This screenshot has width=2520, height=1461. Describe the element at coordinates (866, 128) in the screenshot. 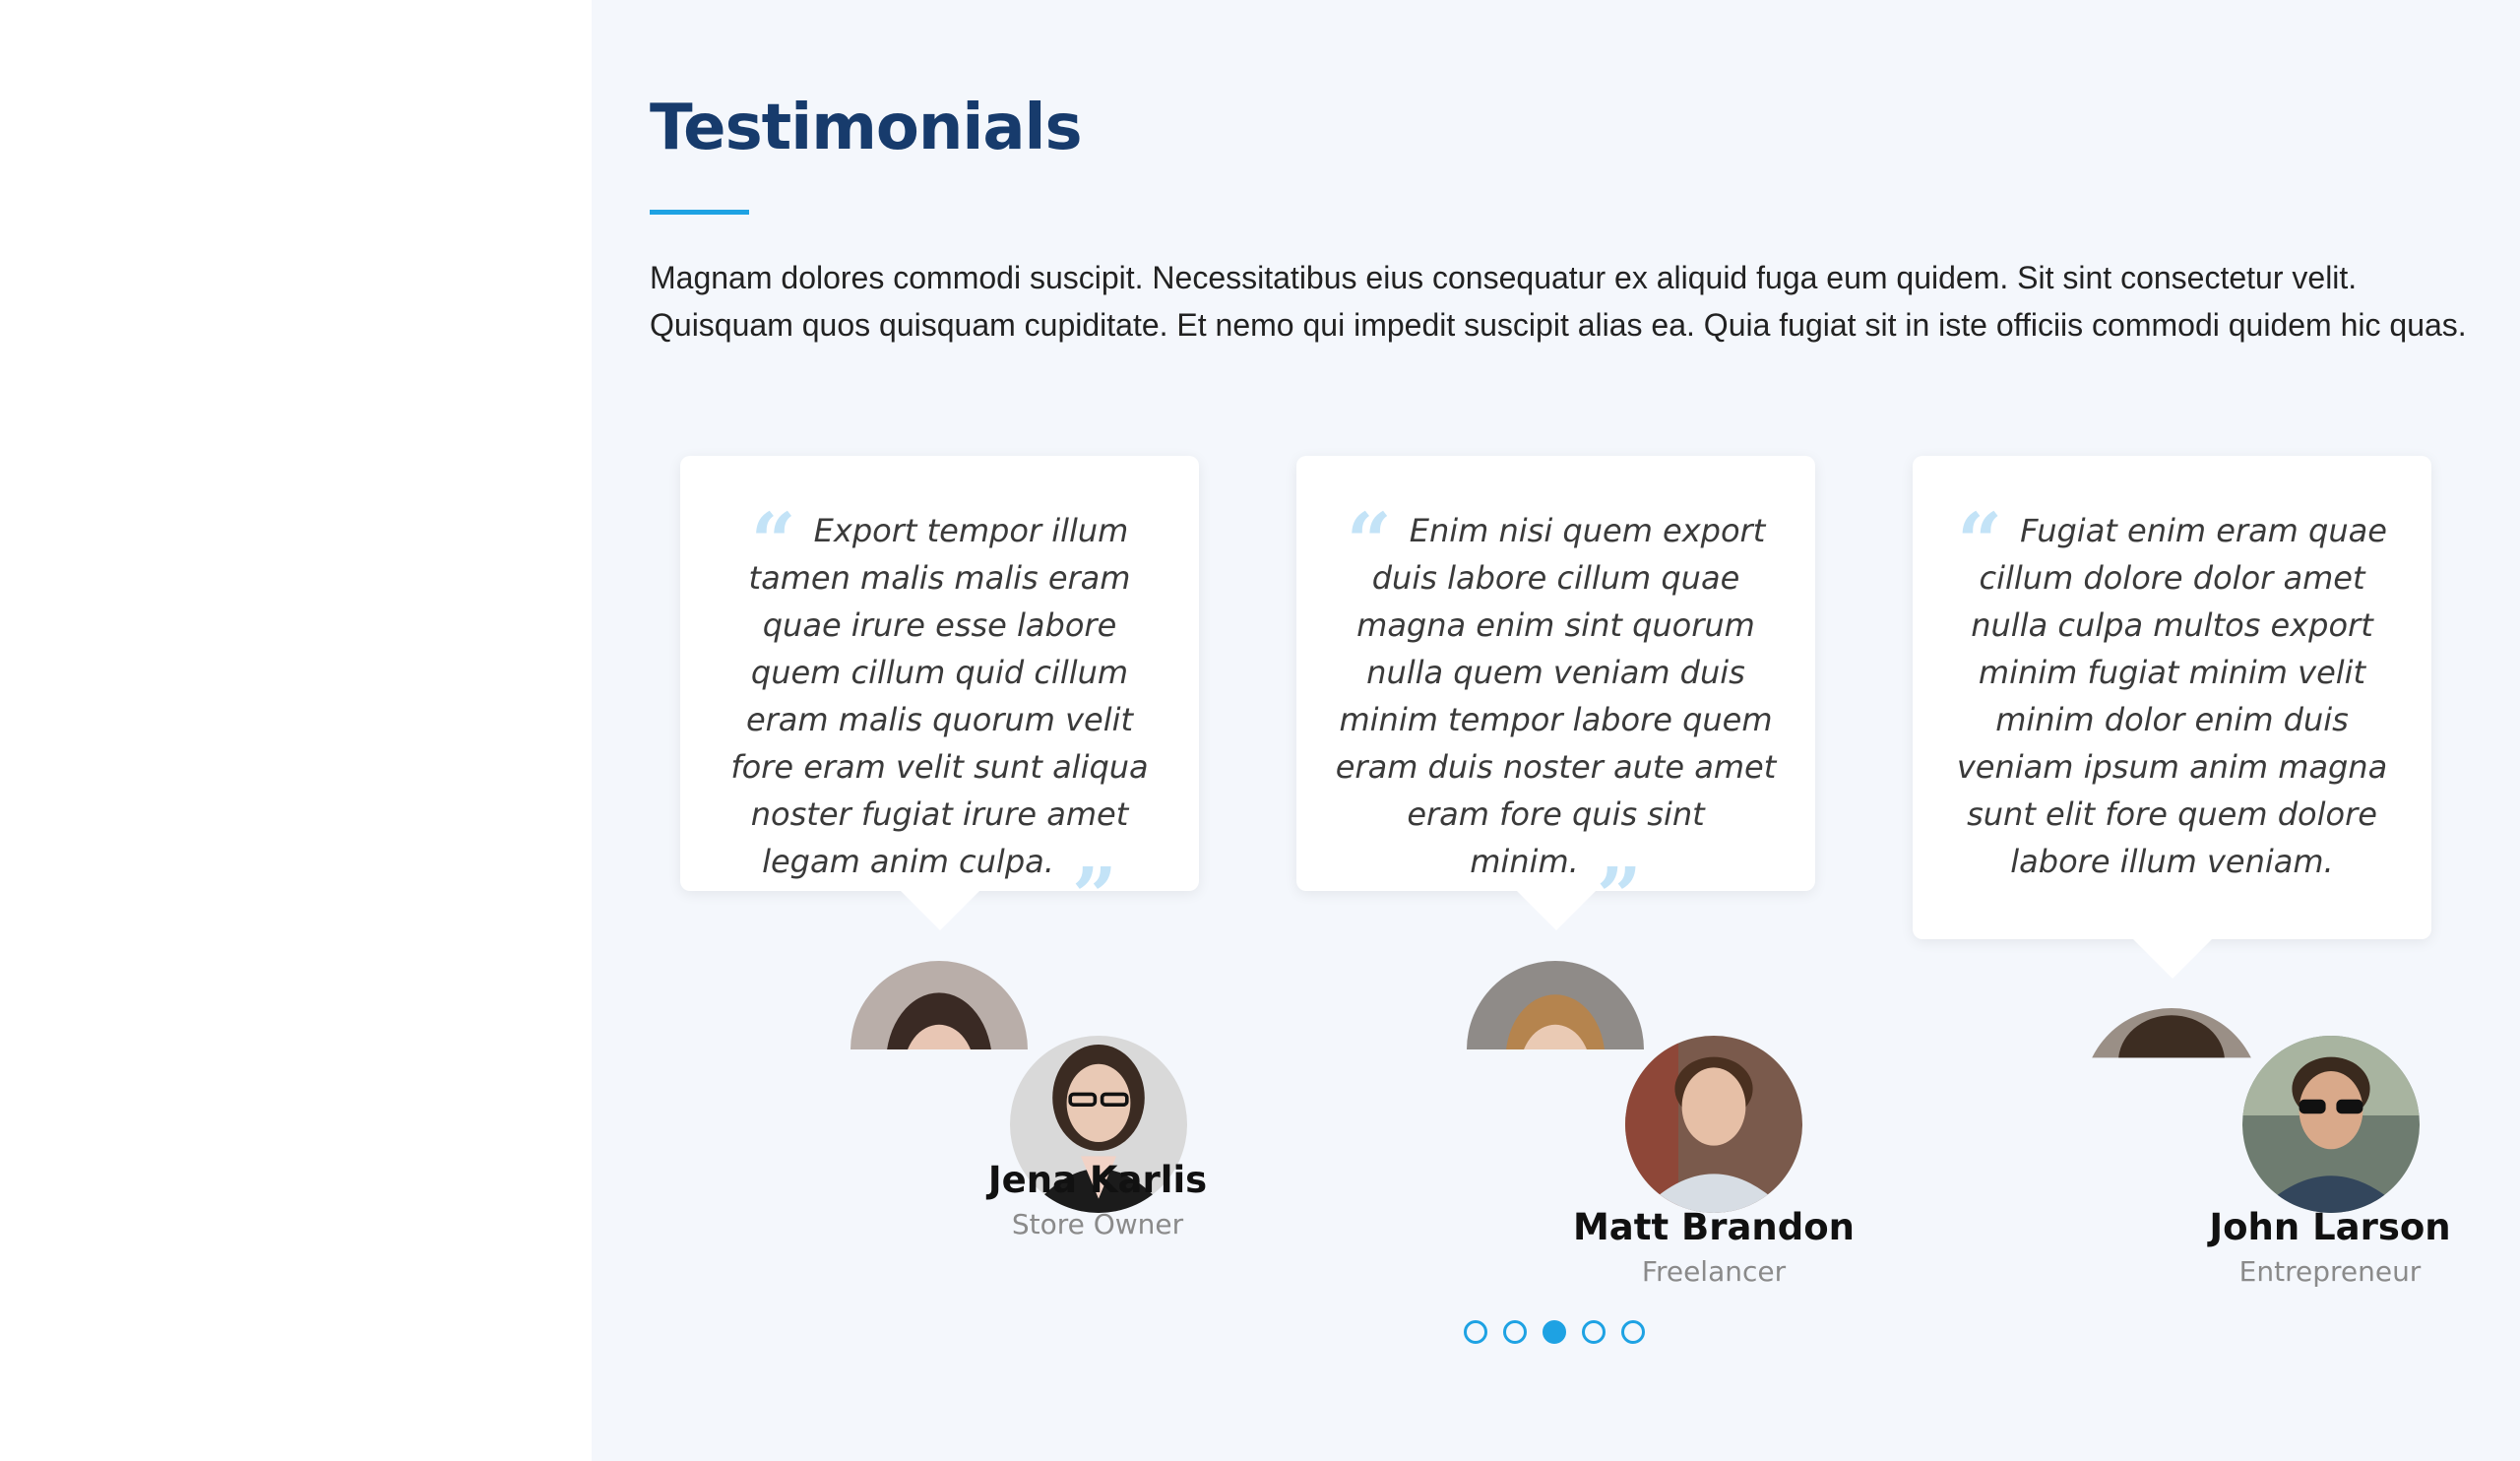

I see `section-title: Testimonials` at that location.